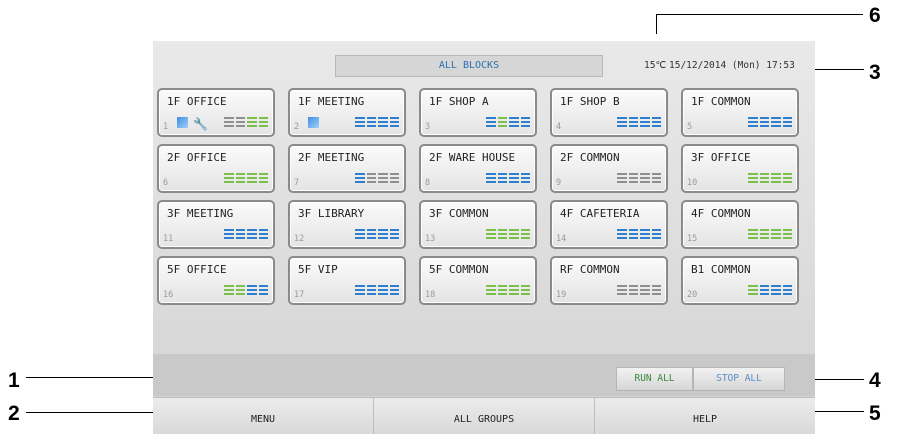 Image resolution: width=899 pixels, height=442 pixels. What do you see at coordinates (347, 168) in the screenshot?
I see `block-tile: 2F MEETING 7` at bounding box center [347, 168].